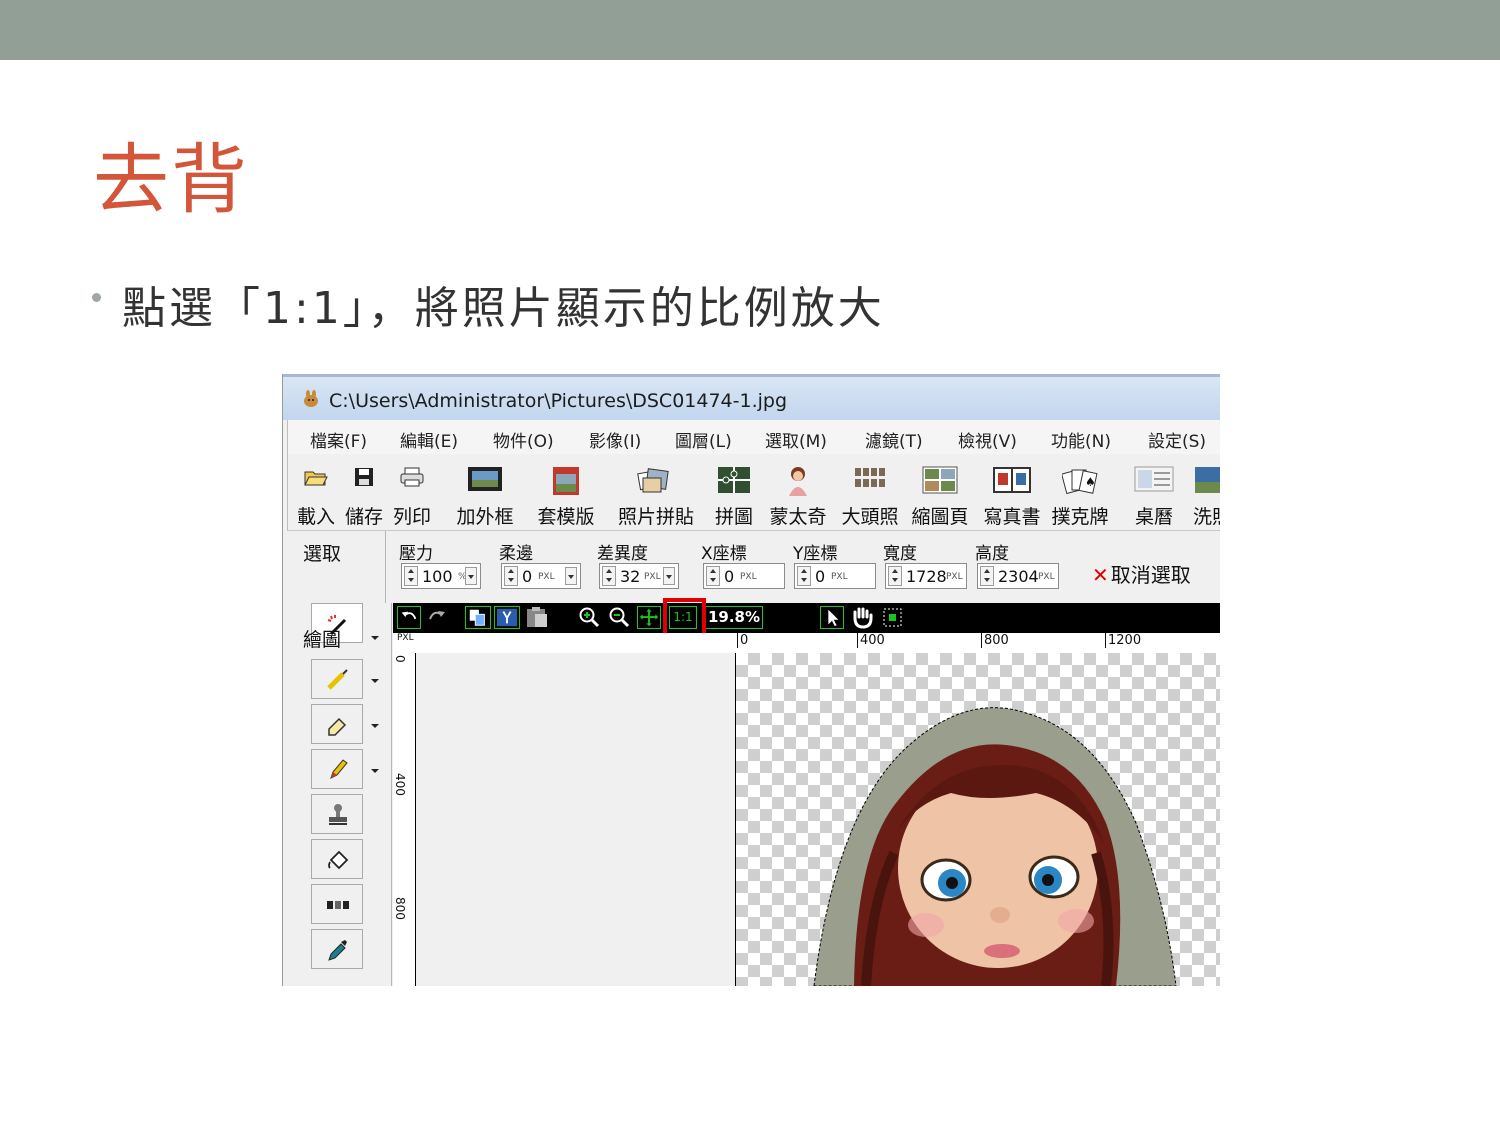  What do you see at coordinates (835, 576) in the screenshot?
I see `y-coordinate-stepper: 0 PXL` at bounding box center [835, 576].